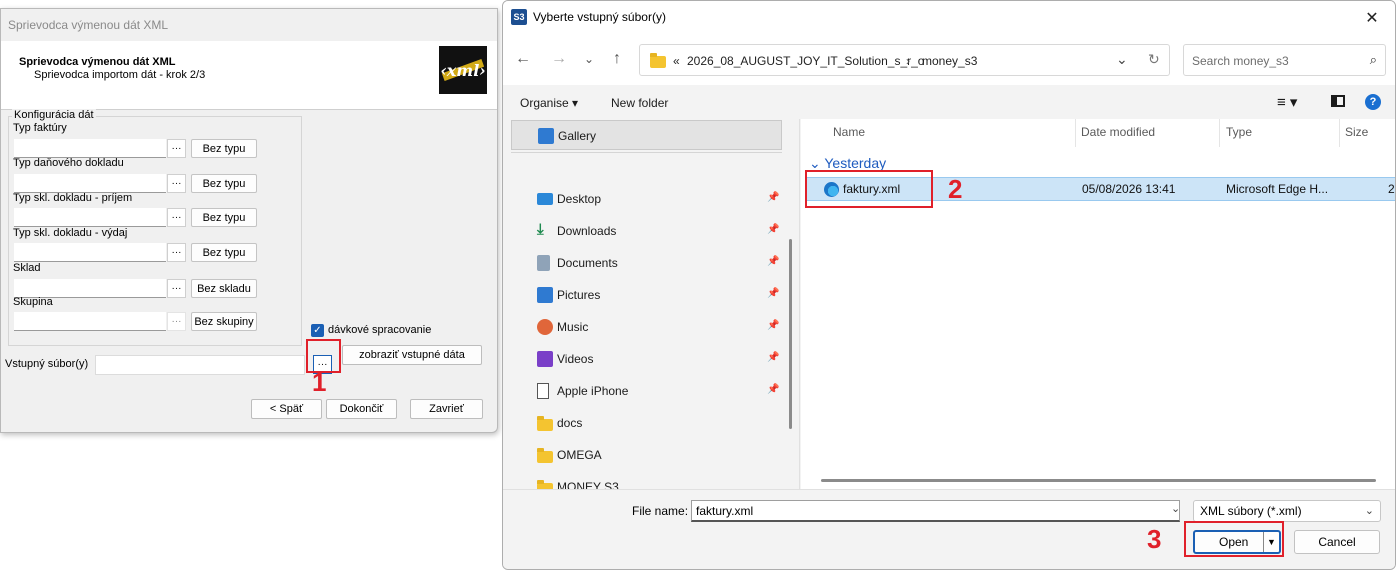 This screenshot has width=1396, height=570. I want to click on nav-item-label: Apple iPhone, so click(593, 391).